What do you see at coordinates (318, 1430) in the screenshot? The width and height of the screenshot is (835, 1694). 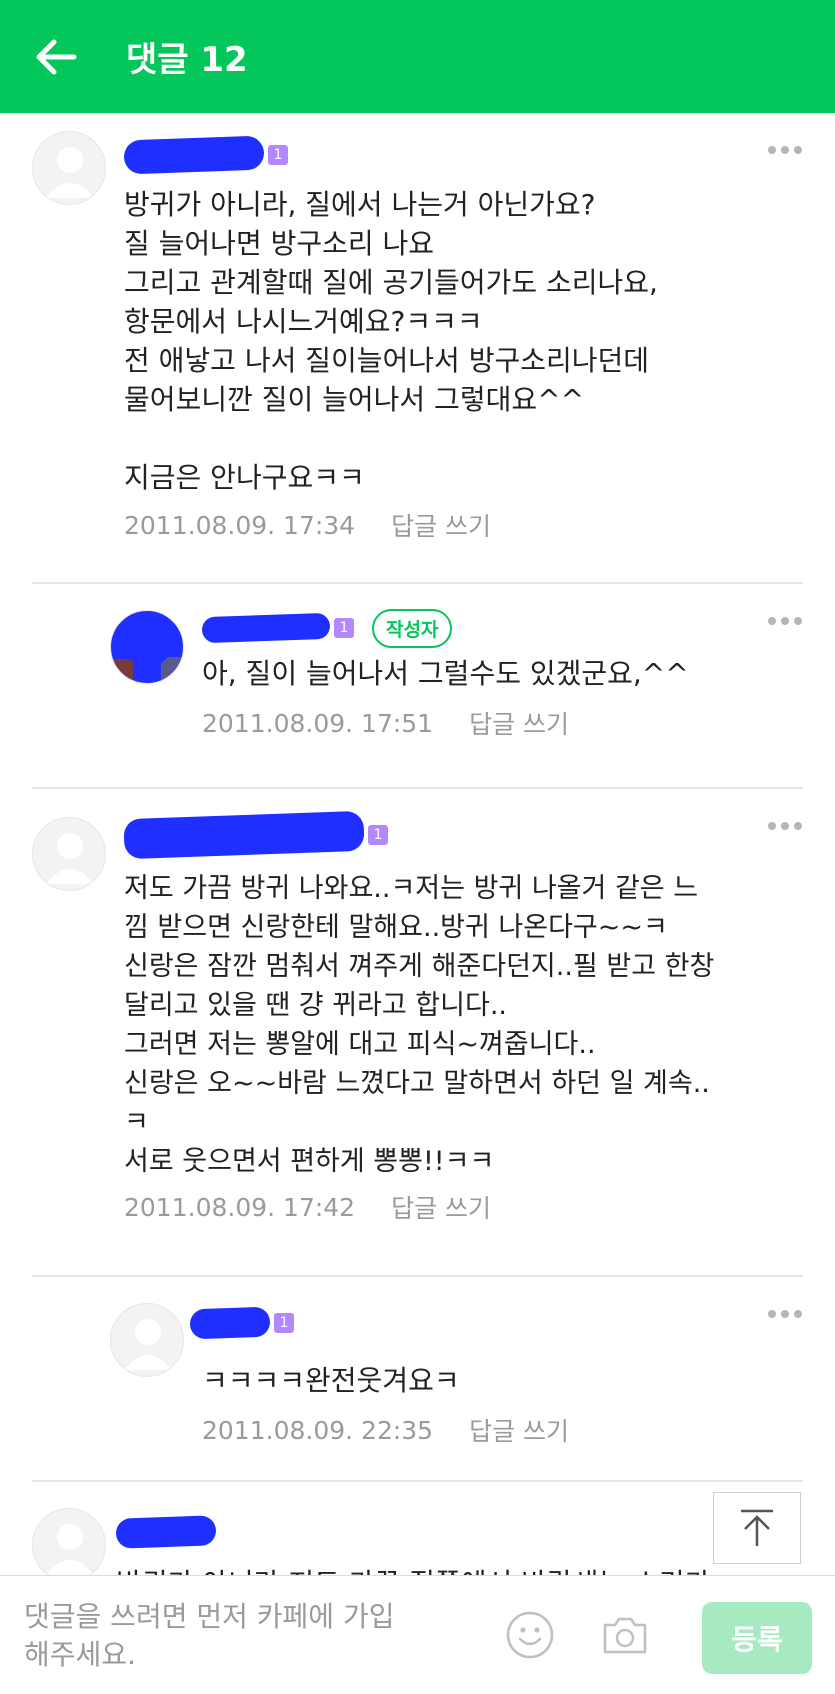 I see `comment-date: 2011.08.09. 22:35` at bounding box center [318, 1430].